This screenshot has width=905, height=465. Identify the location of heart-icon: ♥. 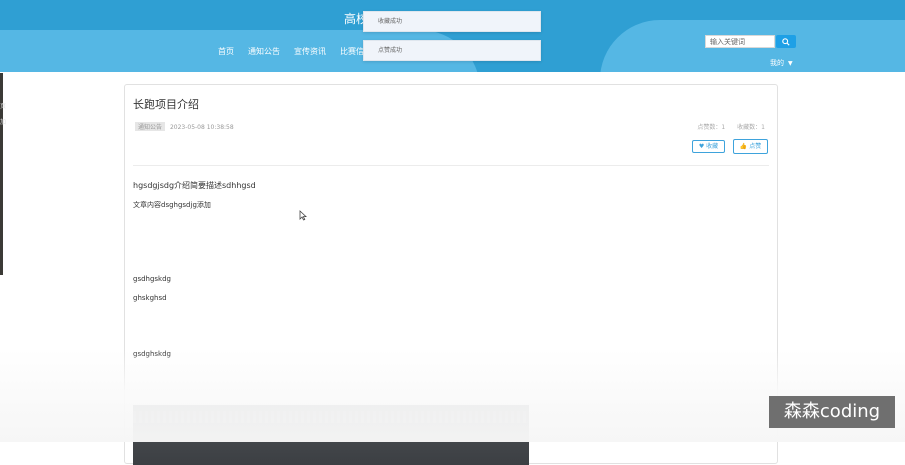
(701, 146).